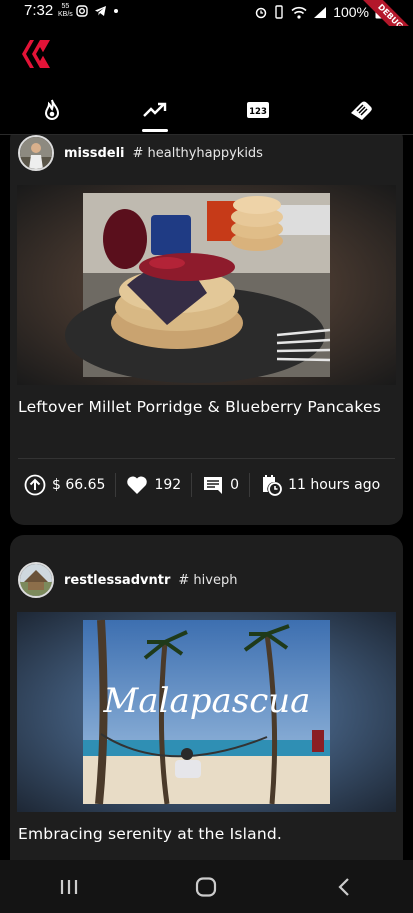  I want to click on post-stats: $ 66.65 192 0 11 hours ago, so click(206, 485).